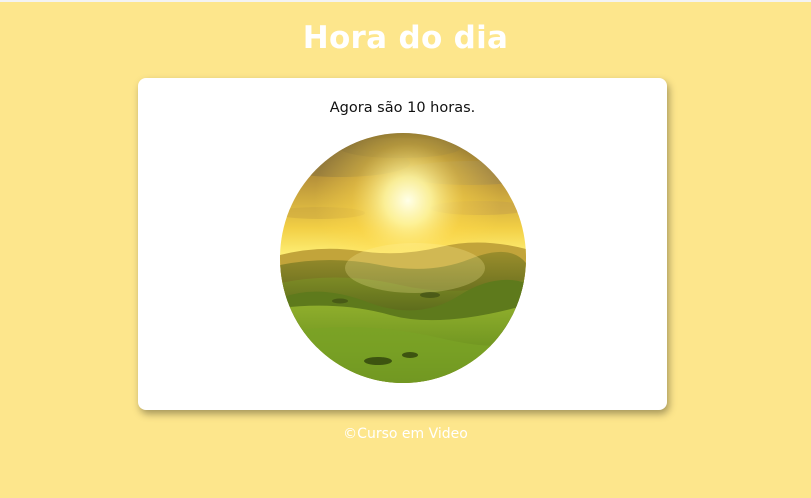 Image resolution: width=811 pixels, height=498 pixels. Describe the element at coordinates (405, 1) in the screenshot. I see `top-edge-line` at that location.